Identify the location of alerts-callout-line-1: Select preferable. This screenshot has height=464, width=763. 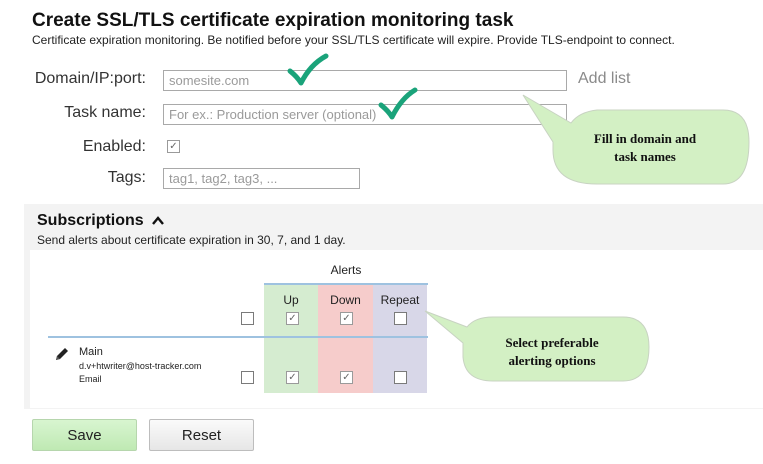
(552, 342).